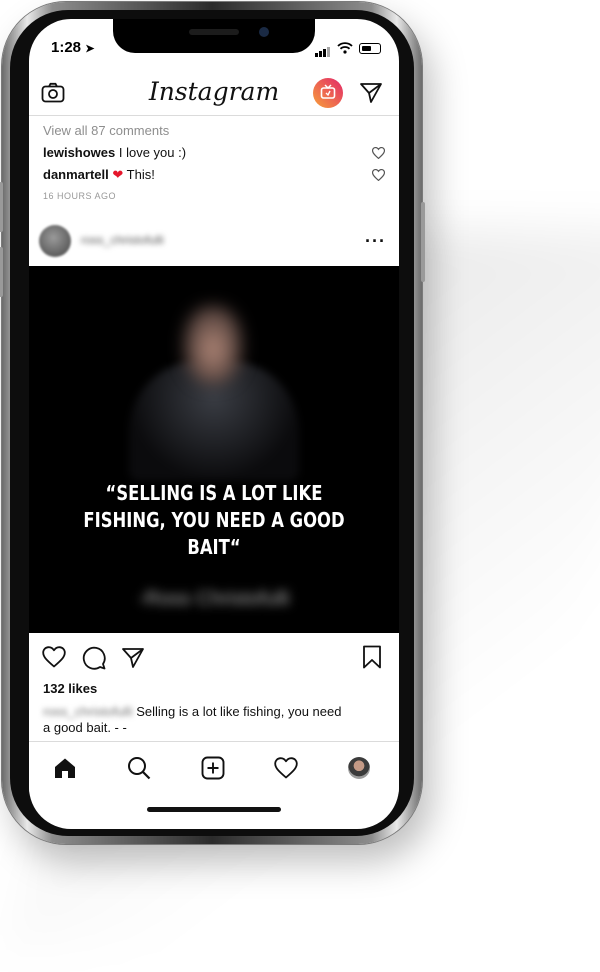  I want to click on speaker, so click(214, 32).